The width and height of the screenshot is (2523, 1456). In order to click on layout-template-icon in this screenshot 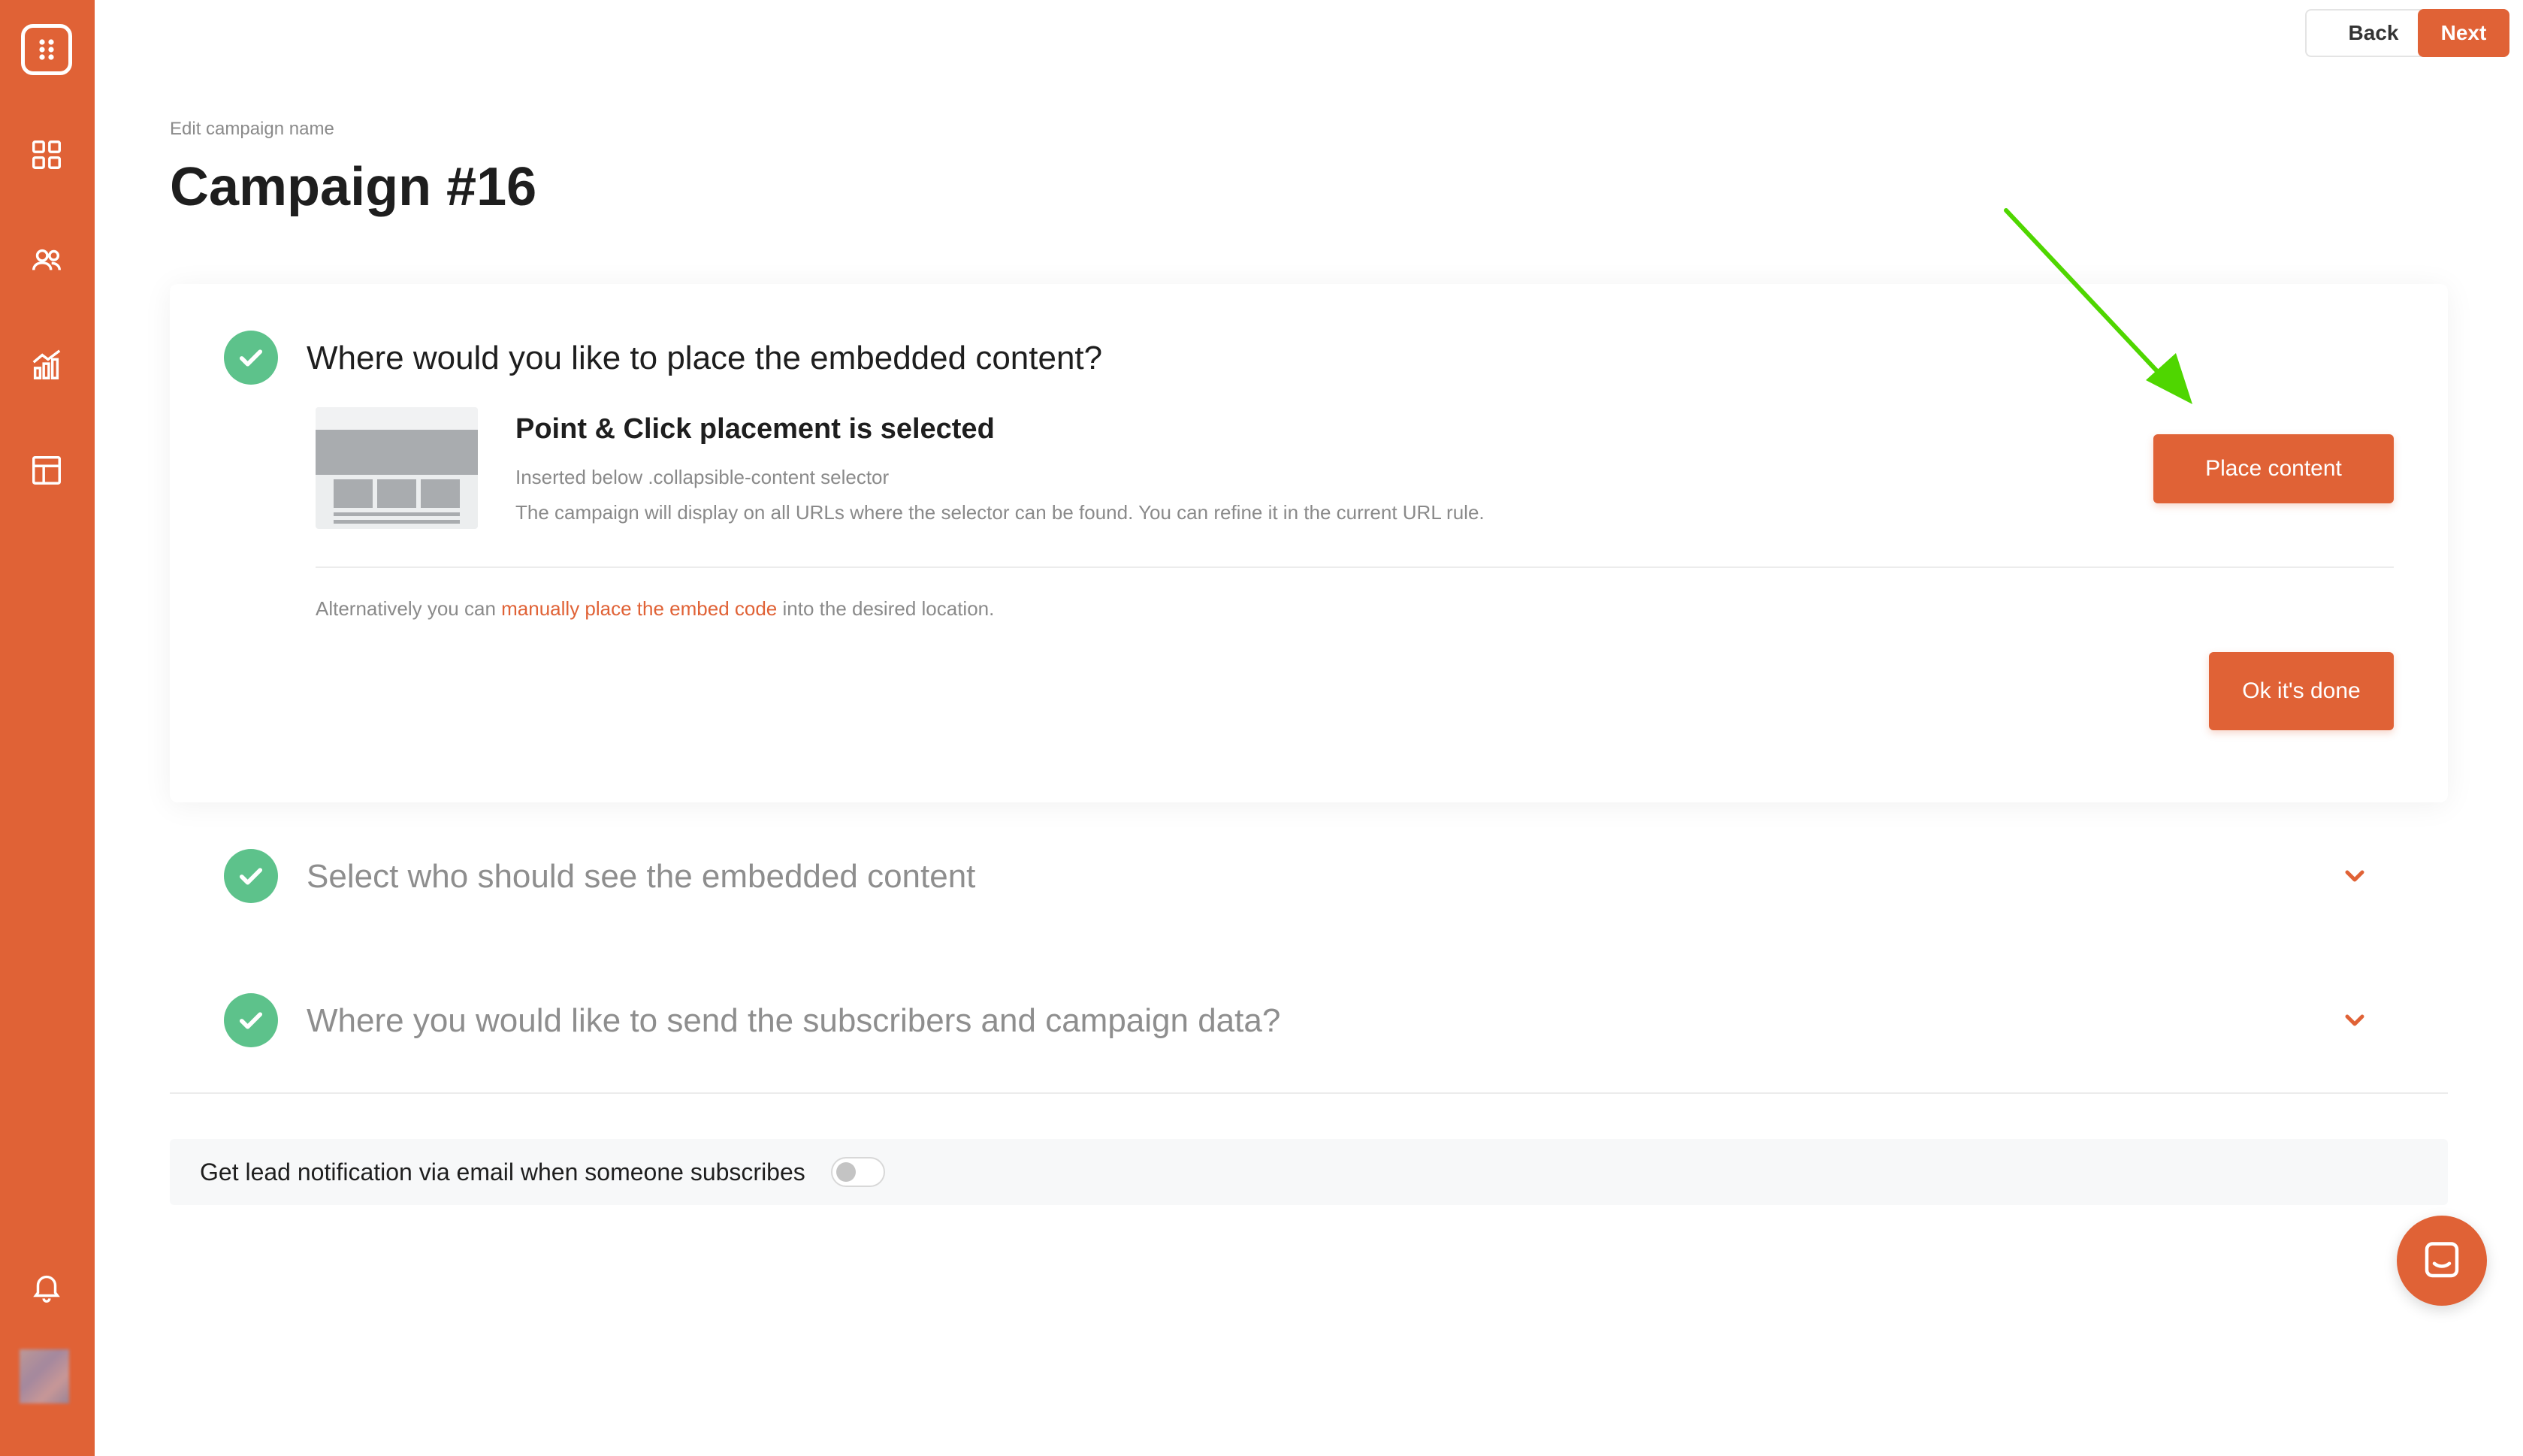, I will do `click(47, 470)`.